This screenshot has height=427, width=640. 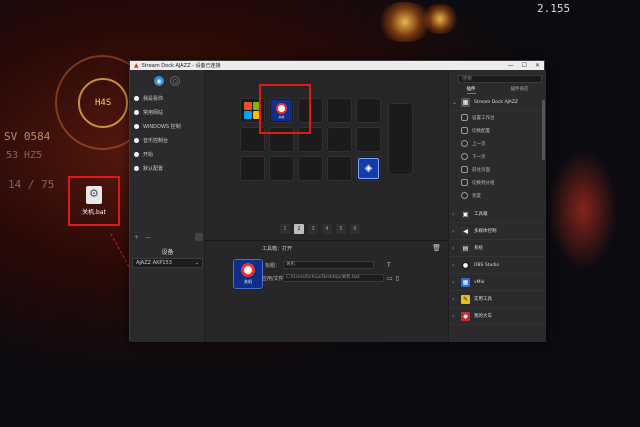 I want to click on settings-tab-icon: ○, so click(x=175, y=81).